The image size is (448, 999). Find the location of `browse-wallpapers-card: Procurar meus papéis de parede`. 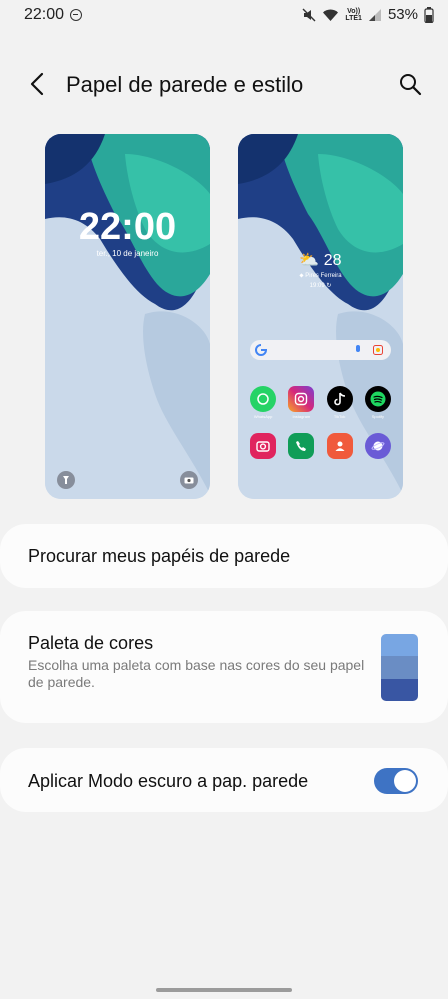

browse-wallpapers-card: Procurar meus papéis de parede is located at coordinates (224, 556).